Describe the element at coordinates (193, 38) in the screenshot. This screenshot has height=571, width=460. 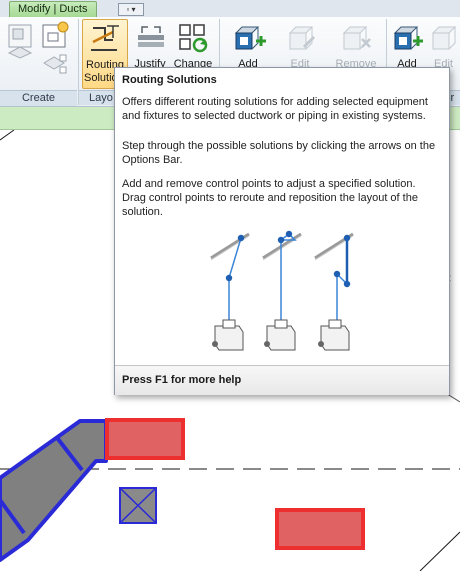
I see `change-icon` at that location.